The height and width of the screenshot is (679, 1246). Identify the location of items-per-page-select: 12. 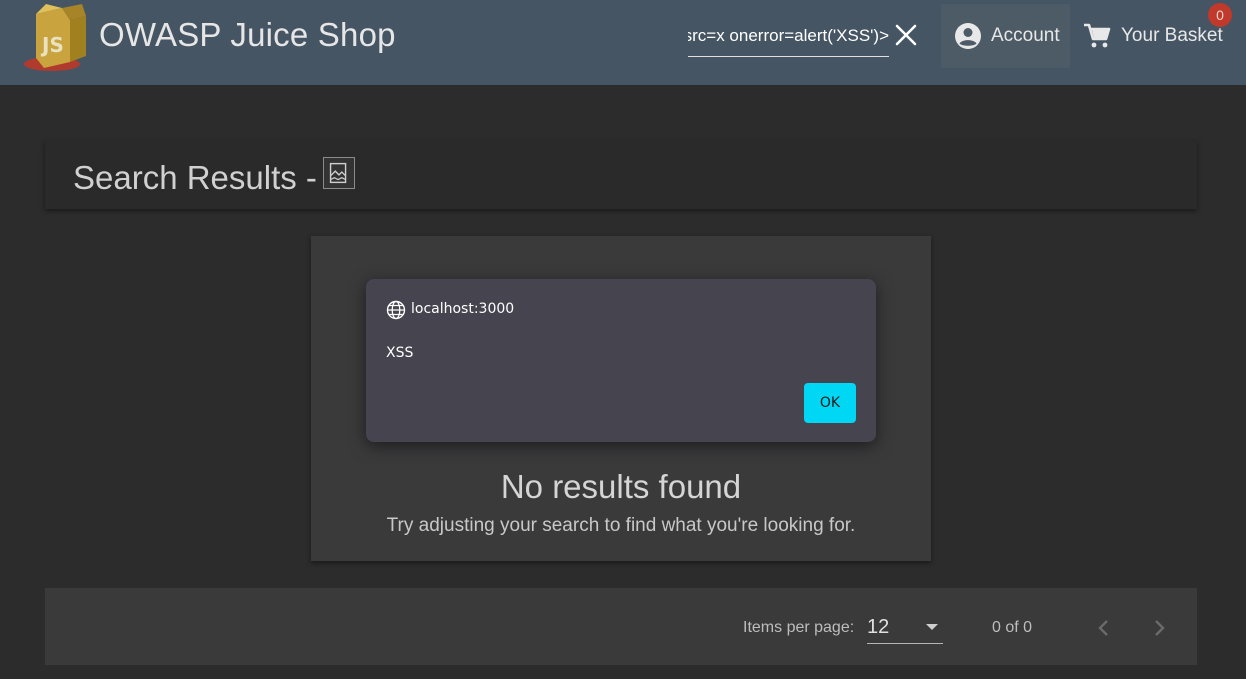
(905, 628).